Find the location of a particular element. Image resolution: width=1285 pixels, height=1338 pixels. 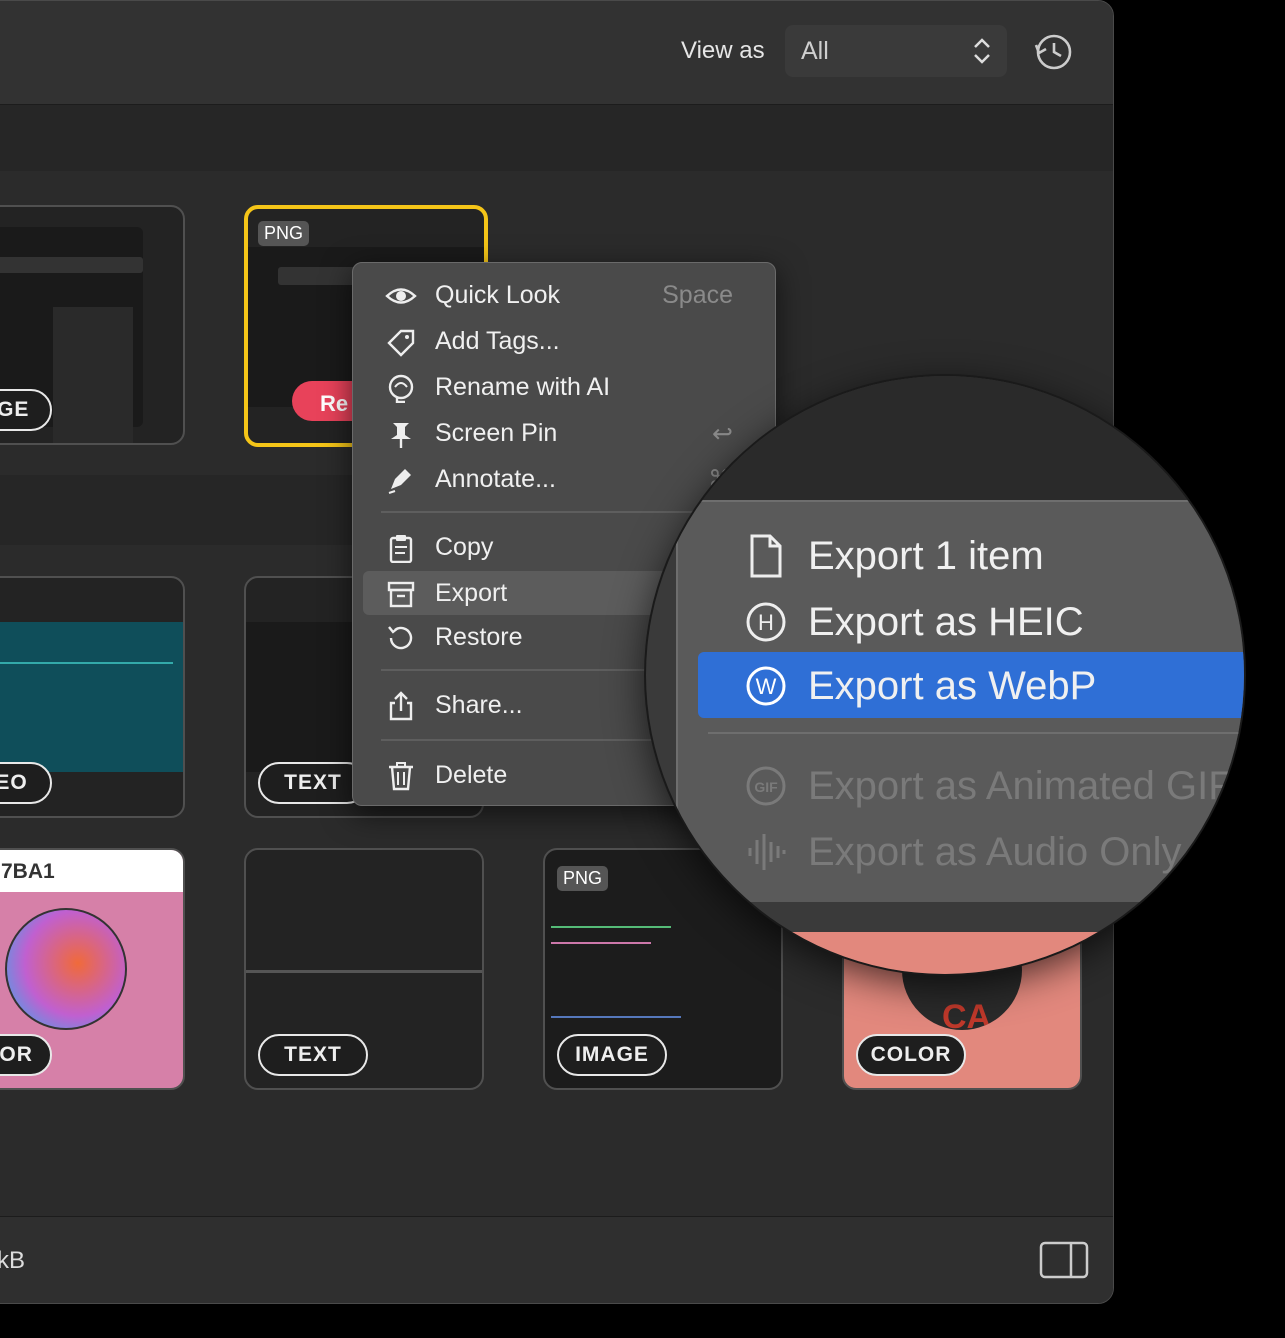

heic-icon: H is located at coordinates (766, 622).